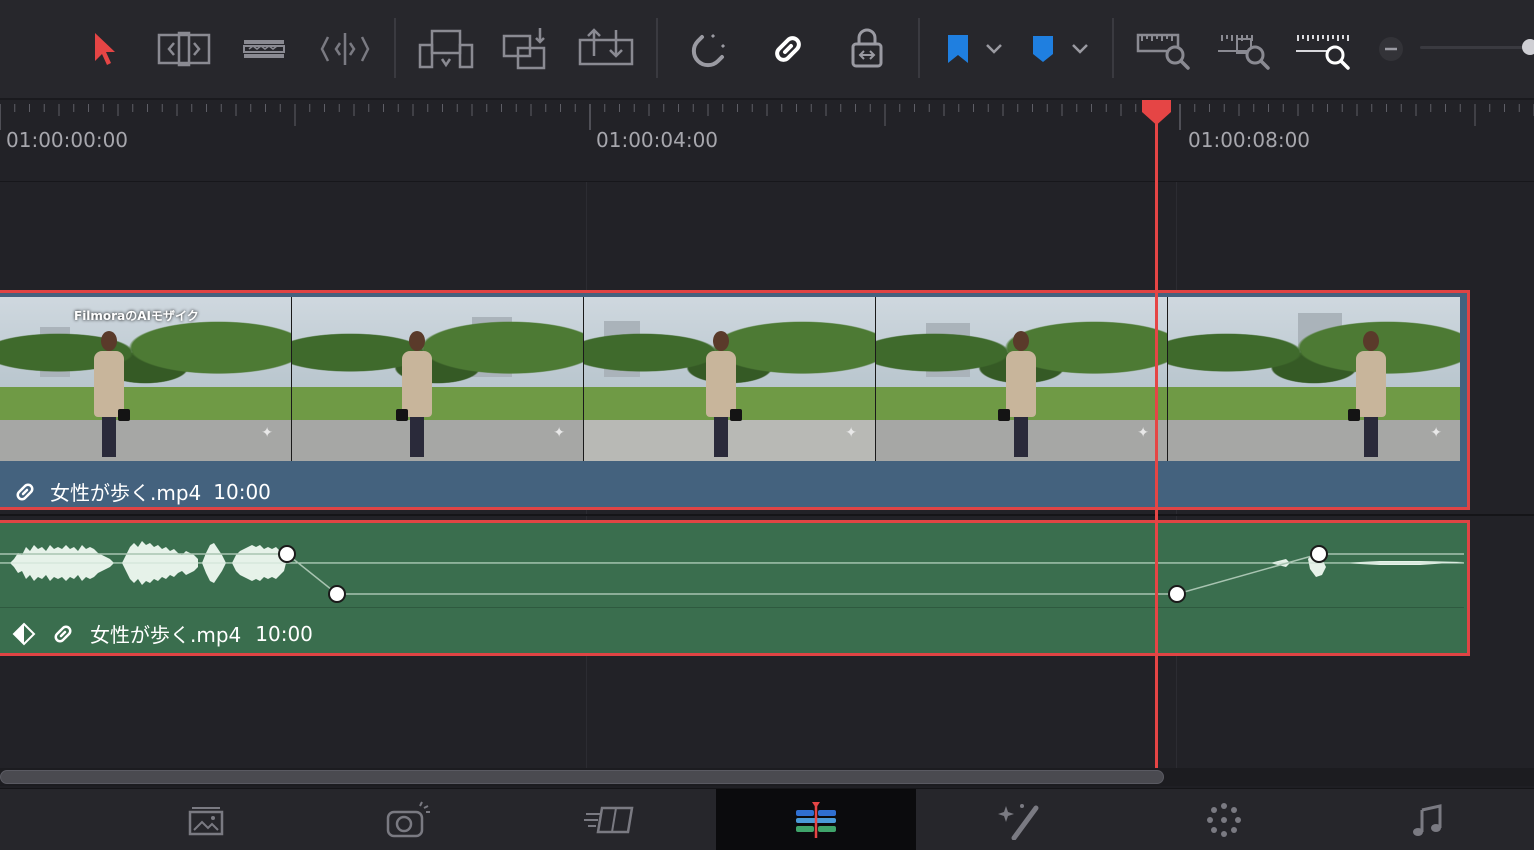 The height and width of the screenshot is (850, 1534). What do you see at coordinates (1244, 52) in the screenshot?
I see `zoom-detail-icon` at bounding box center [1244, 52].